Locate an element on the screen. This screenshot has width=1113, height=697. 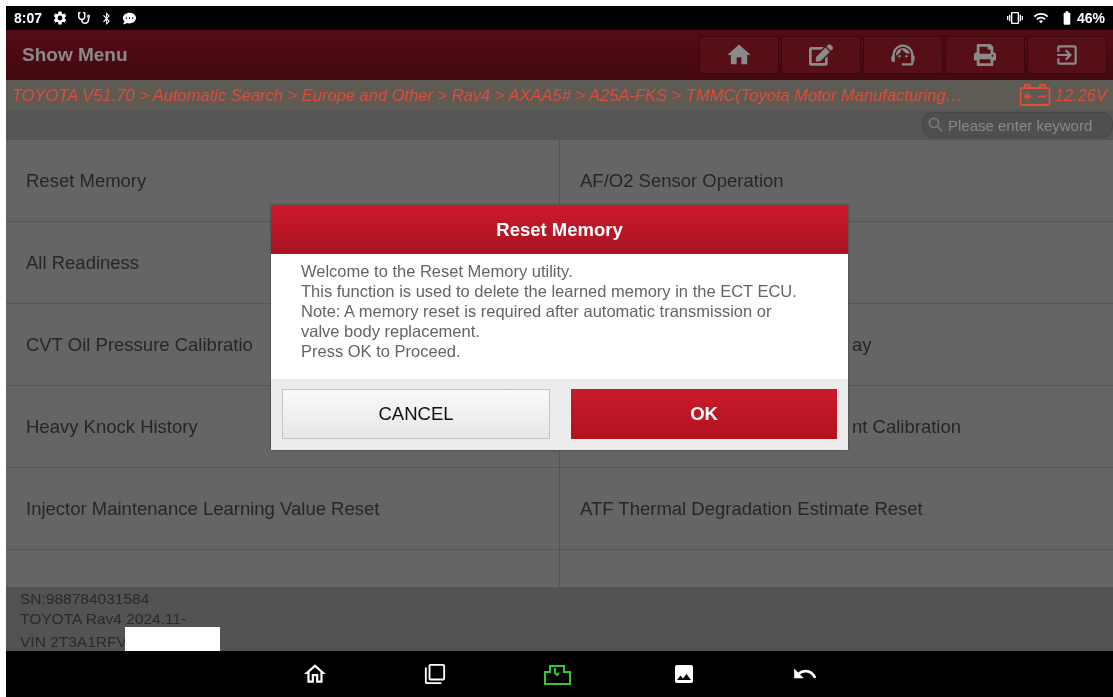
page-title: Show Menu is located at coordinates (75, 55).